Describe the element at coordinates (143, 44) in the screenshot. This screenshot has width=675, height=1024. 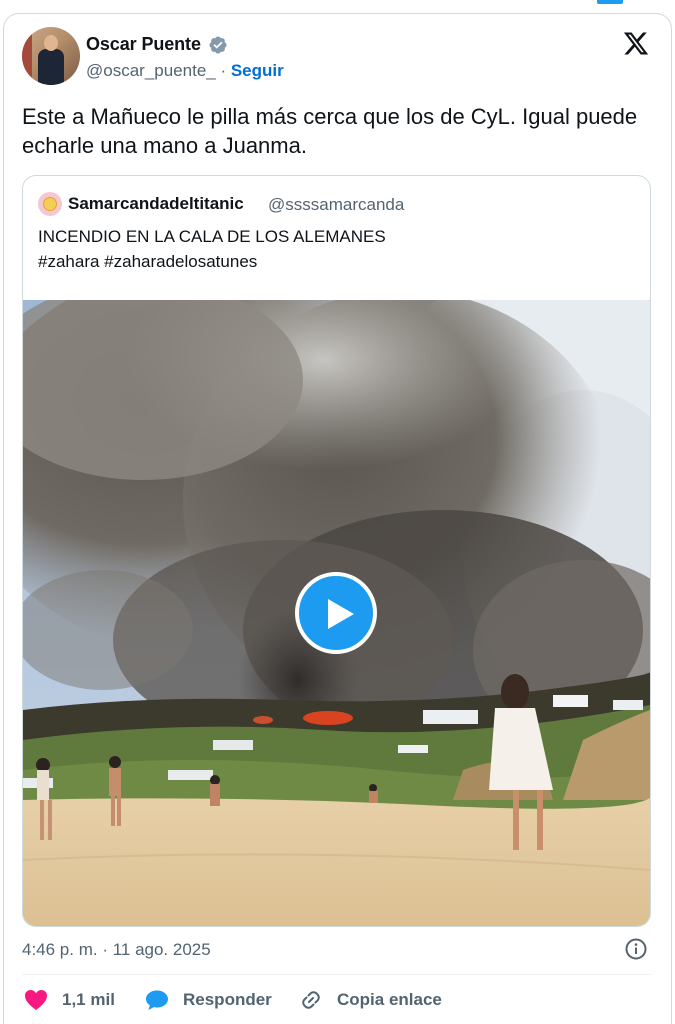
I see `author-name: Oscar Puente` at that location.